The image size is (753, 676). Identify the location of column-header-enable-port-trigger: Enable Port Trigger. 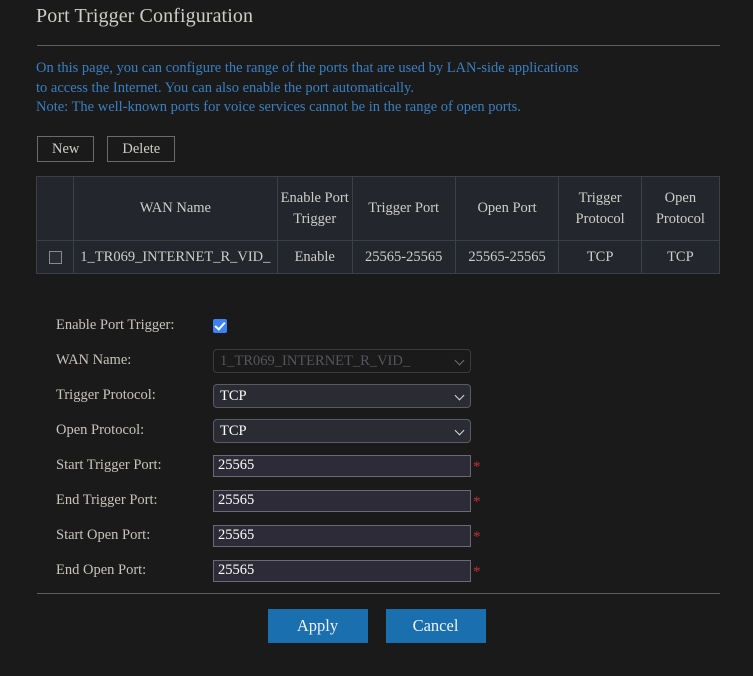
(314, 208).